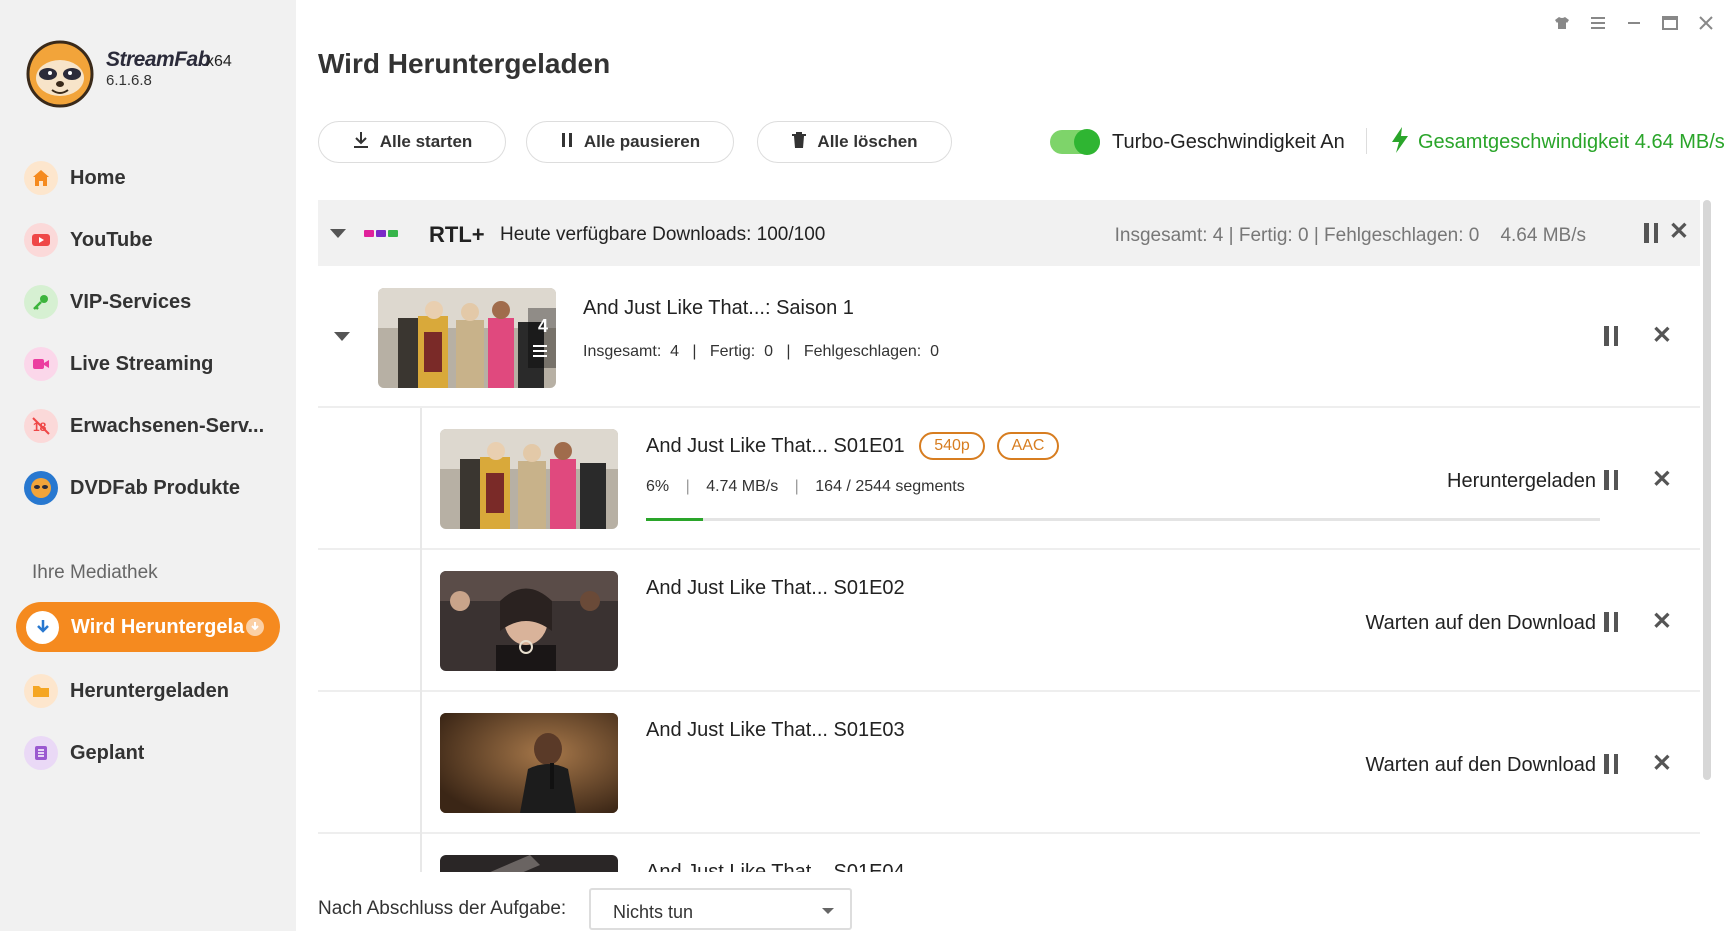 The width and height of the screenshot is (1729, 931). I want to click on key-icon, so click(41, 302).